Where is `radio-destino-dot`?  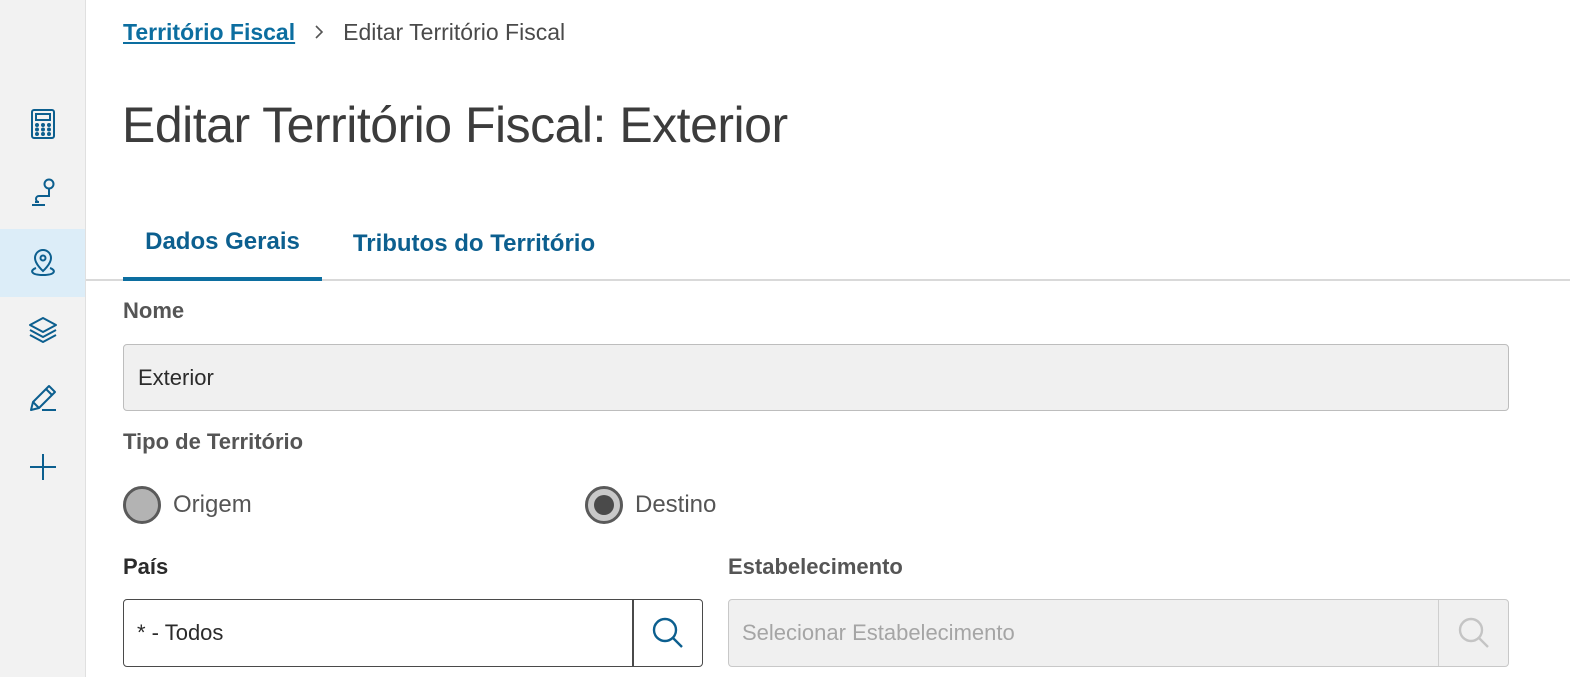 radio-destino-dot is located at coordinates (604, 505).